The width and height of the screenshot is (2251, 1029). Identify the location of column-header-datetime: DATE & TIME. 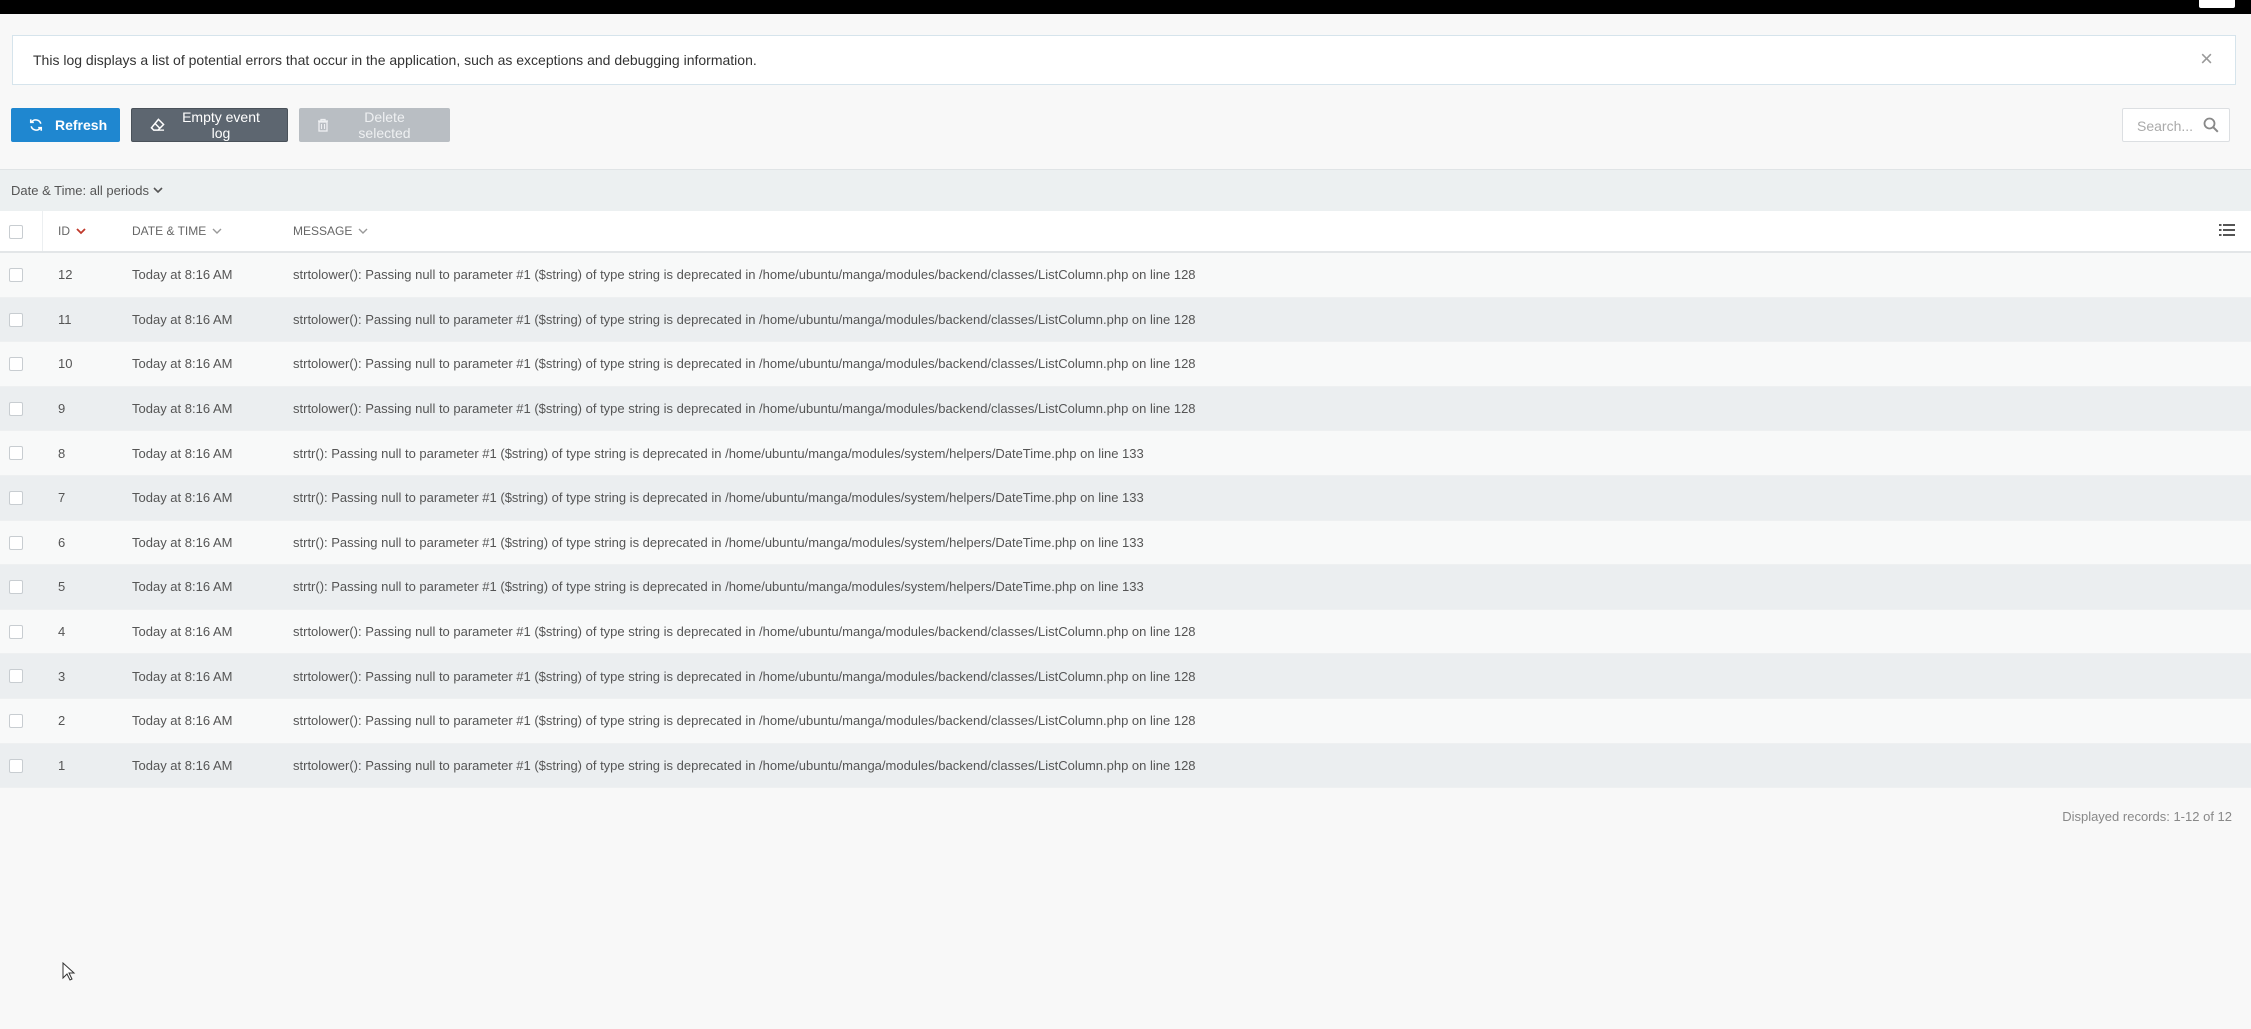
(177, 231).